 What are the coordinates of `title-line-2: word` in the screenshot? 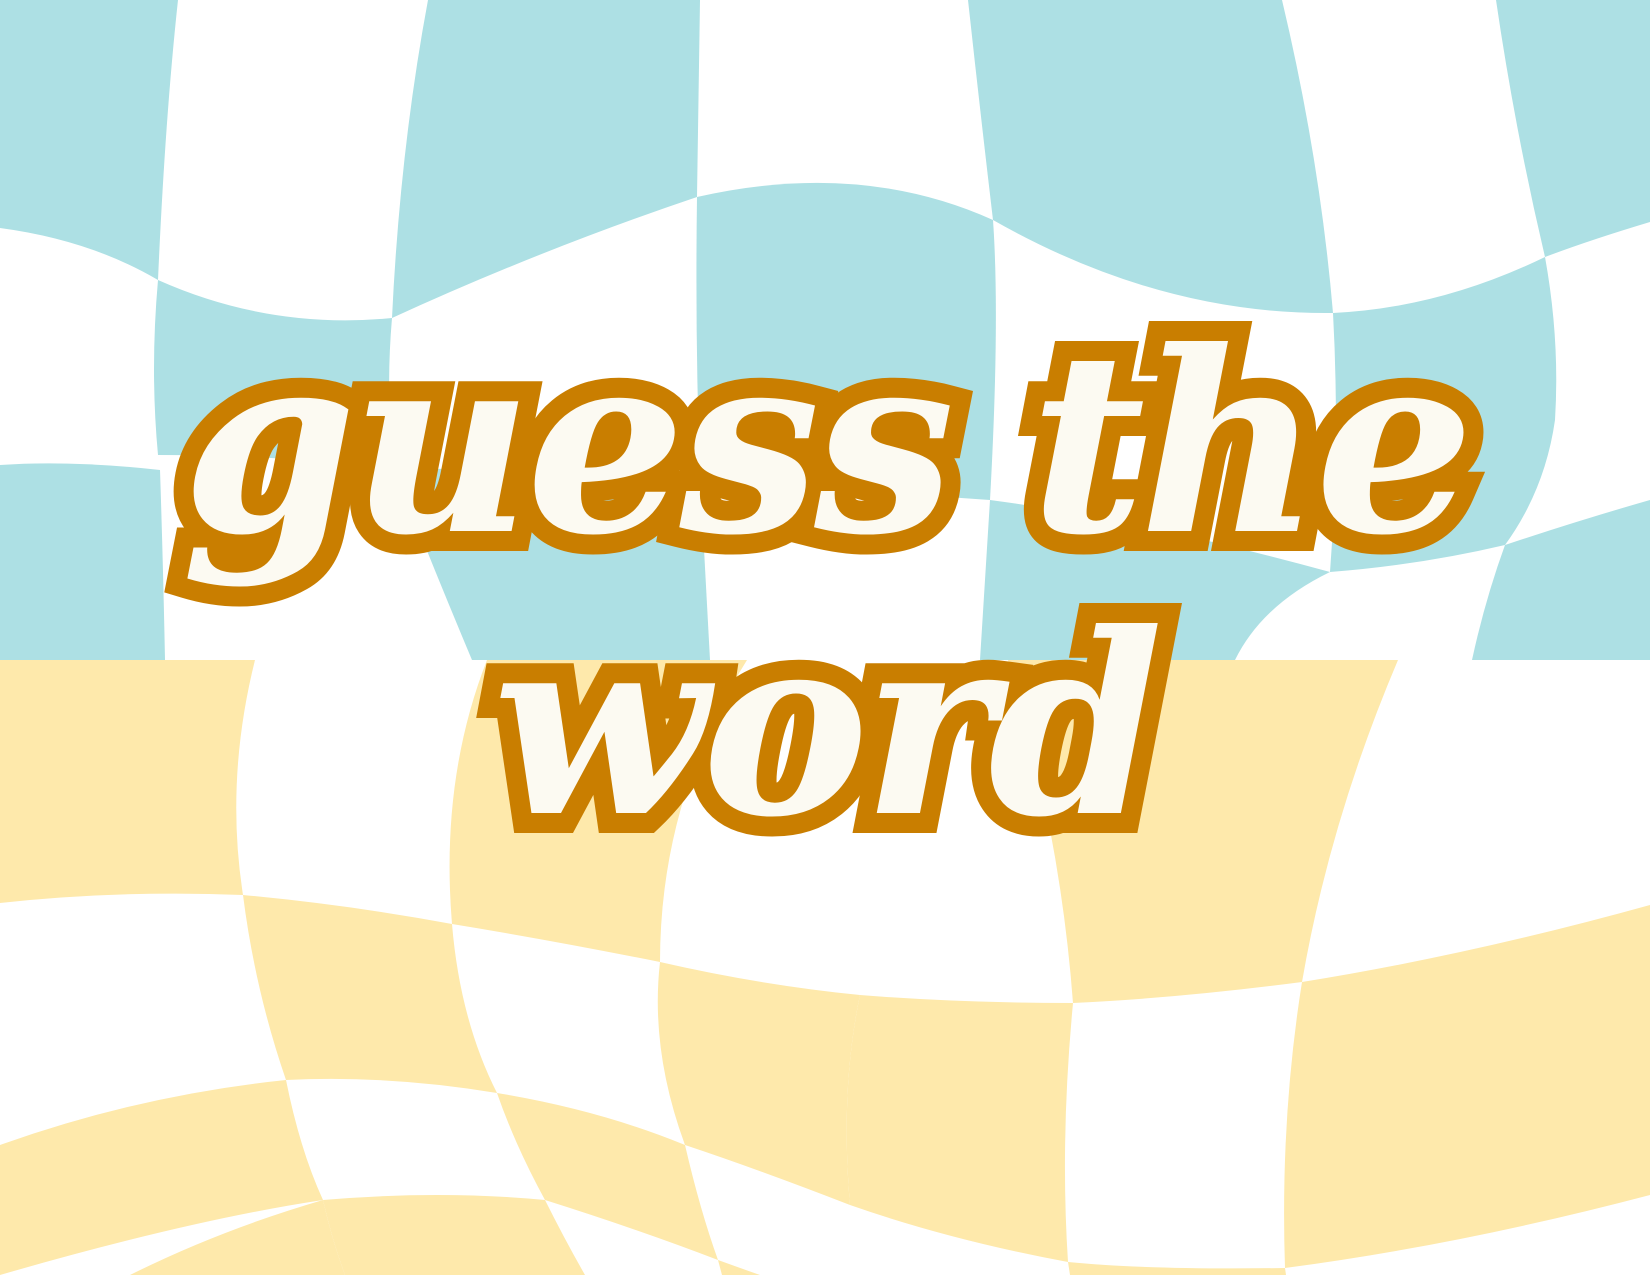 It's located at (828, 725).